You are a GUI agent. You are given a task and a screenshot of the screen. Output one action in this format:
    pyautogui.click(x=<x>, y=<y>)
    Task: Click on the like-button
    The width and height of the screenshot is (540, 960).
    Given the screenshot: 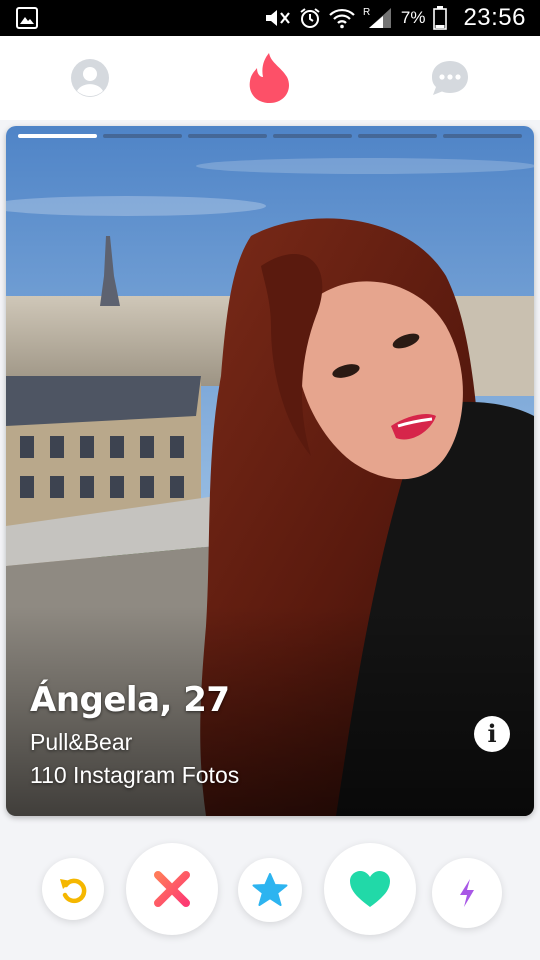 What is the action you would take?
    pyautogui.click(x=370, y=889)
    